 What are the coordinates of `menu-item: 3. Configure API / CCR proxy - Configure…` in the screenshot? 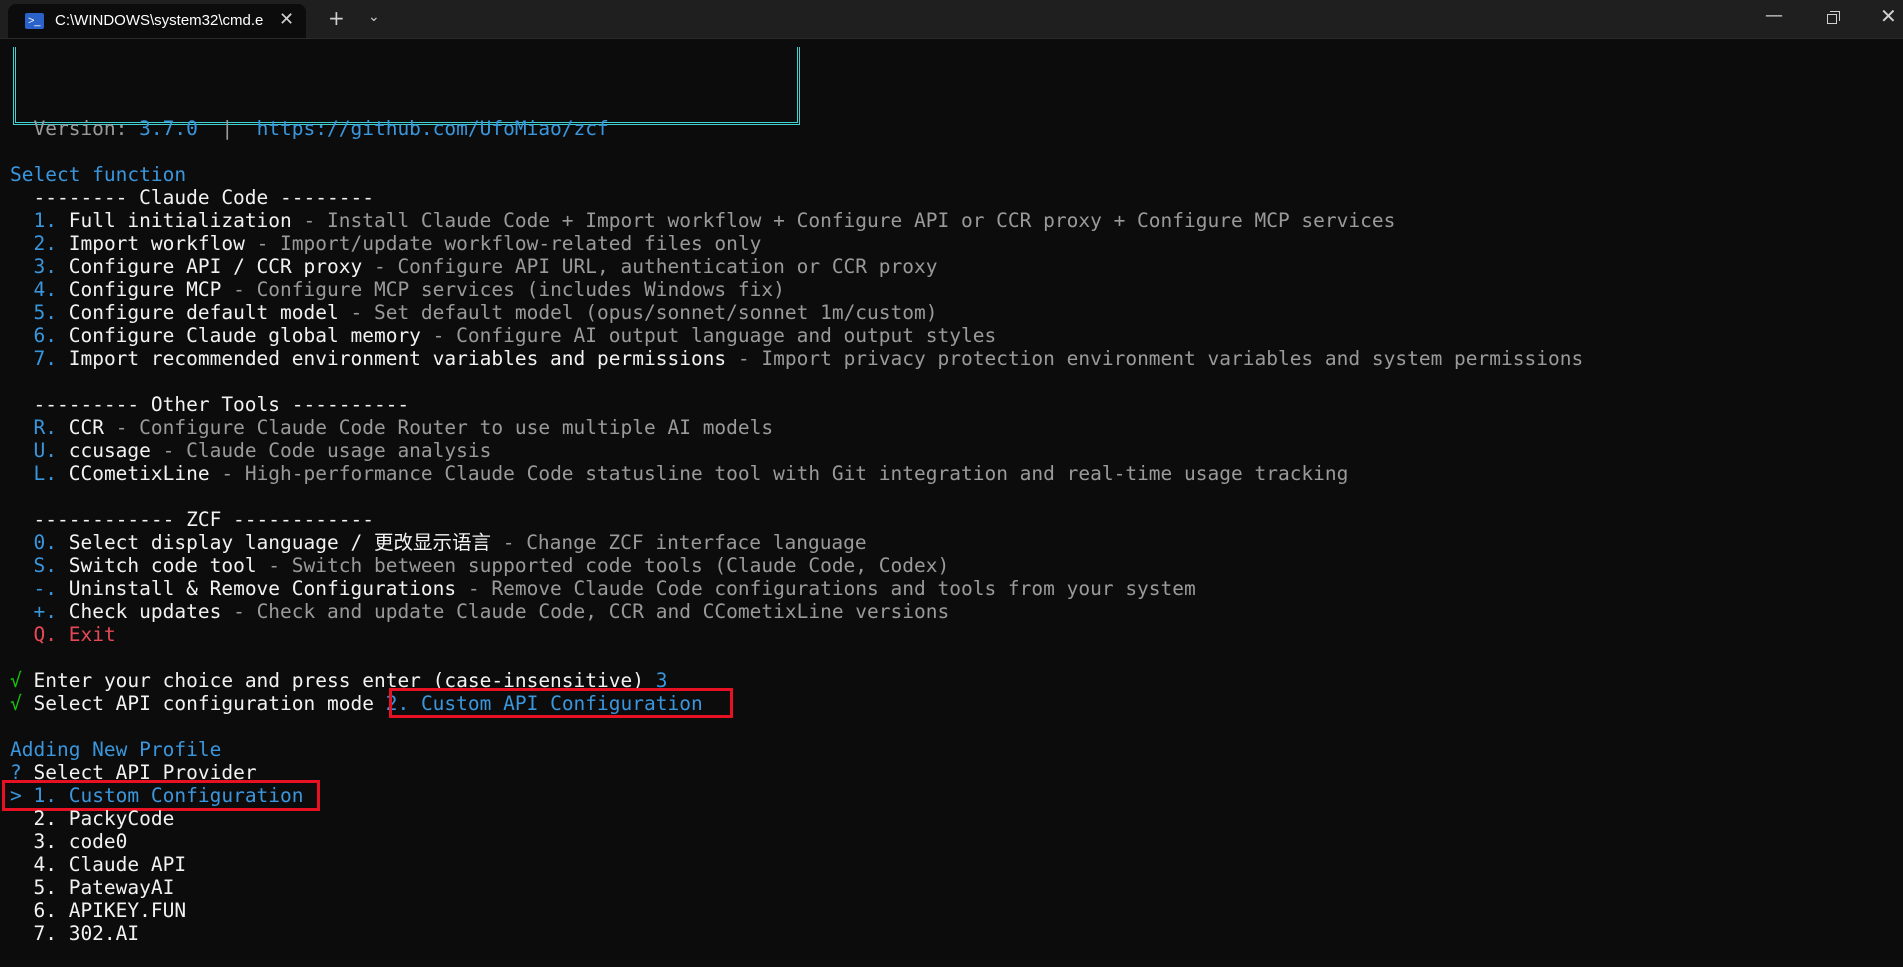 It's located at (485, 266).